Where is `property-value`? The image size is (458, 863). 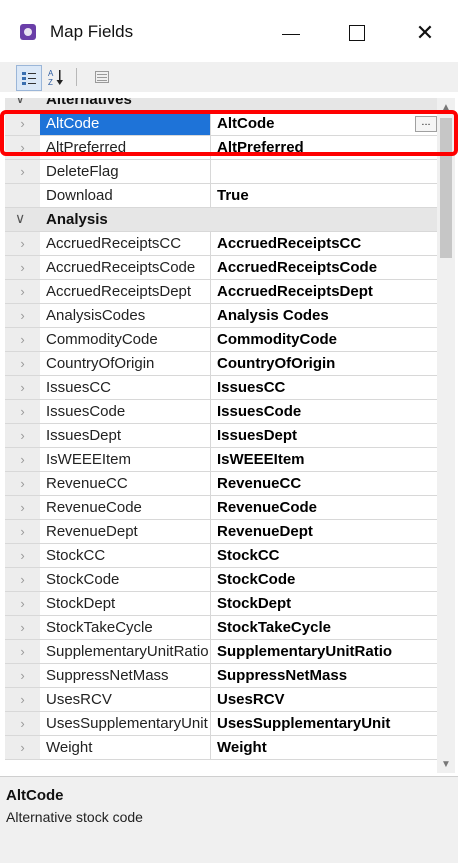 property-value is located at coordinates (324, 171).